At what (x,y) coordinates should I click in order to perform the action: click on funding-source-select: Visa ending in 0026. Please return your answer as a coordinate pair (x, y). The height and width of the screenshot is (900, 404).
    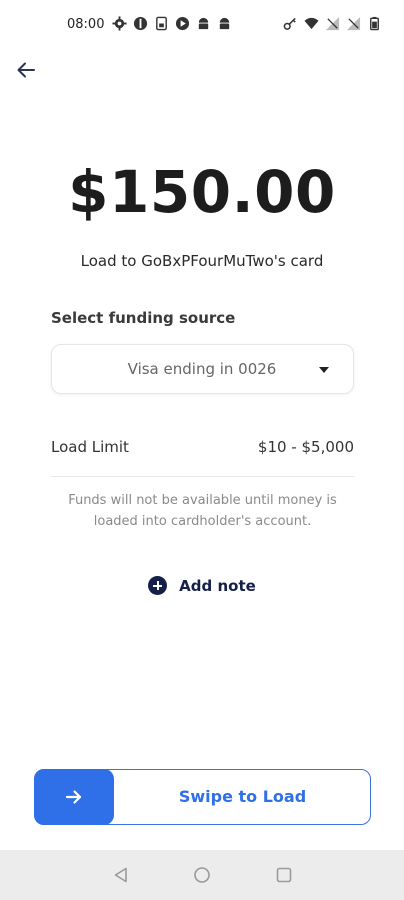
    Looking at the image, I should click on (202, 369).